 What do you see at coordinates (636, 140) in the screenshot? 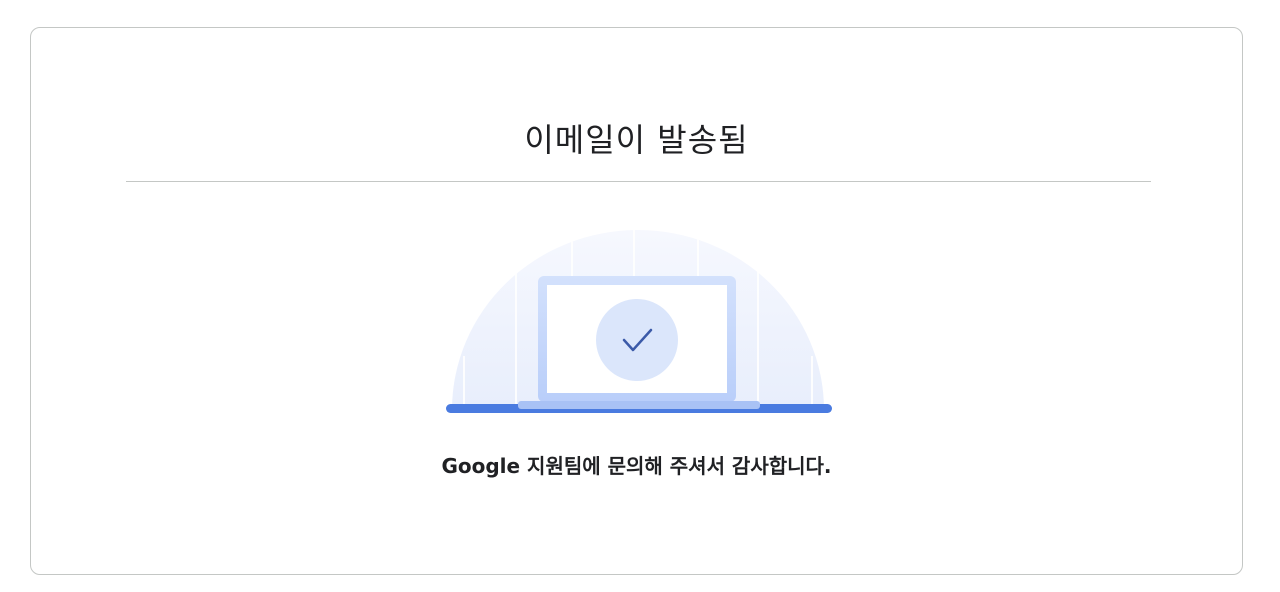
I see `page-title: 이메일이 발송됨` at bounding box center [636, 140].